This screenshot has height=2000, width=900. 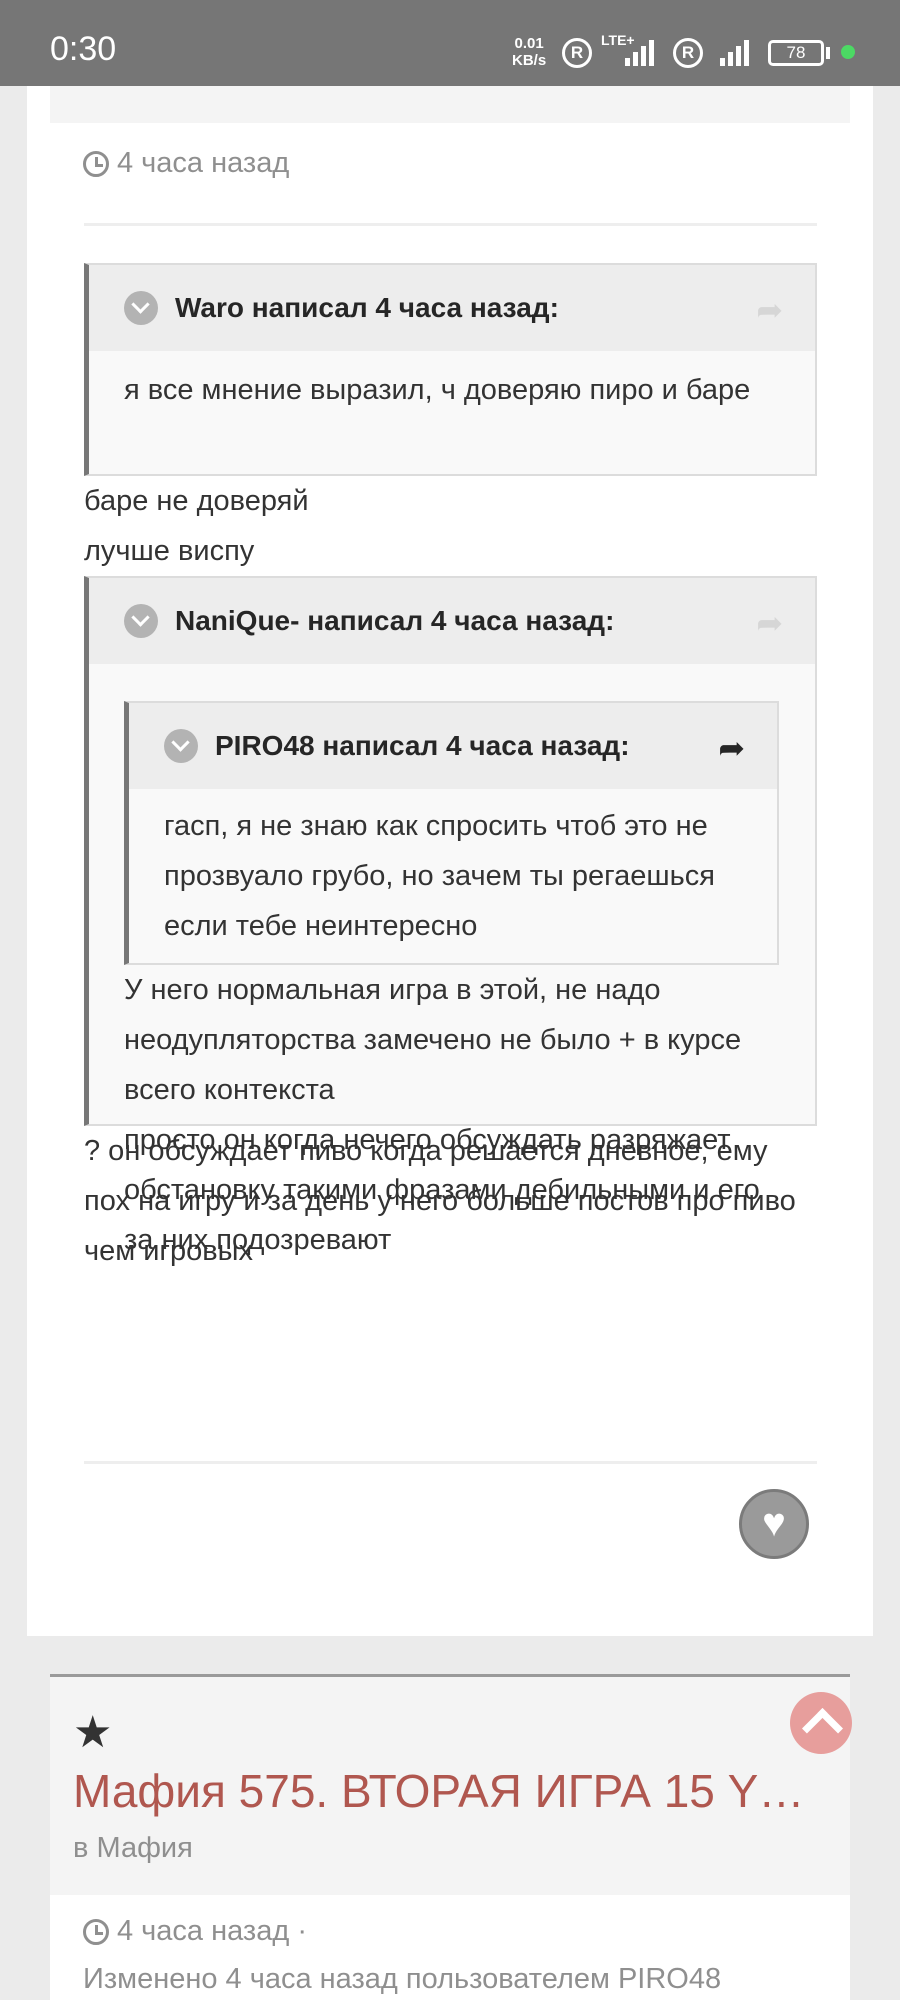 I want to click on like-button: ♥, so click(x=774, y=1524).